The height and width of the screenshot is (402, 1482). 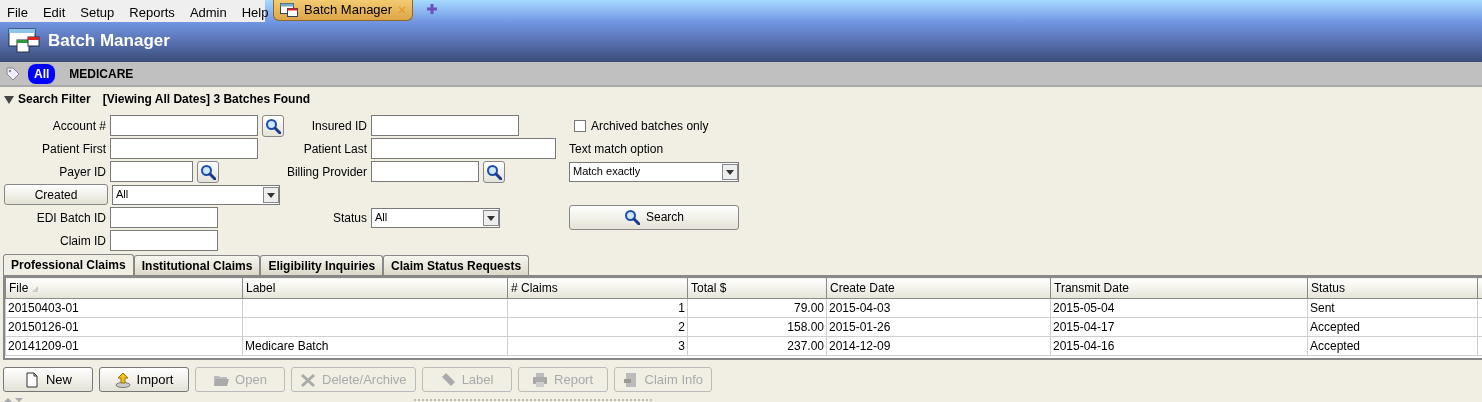 What do you see at coordinates (1392, 288) in the screenshot?
I see `column-header: Status` at bounding box center [1392, 288].